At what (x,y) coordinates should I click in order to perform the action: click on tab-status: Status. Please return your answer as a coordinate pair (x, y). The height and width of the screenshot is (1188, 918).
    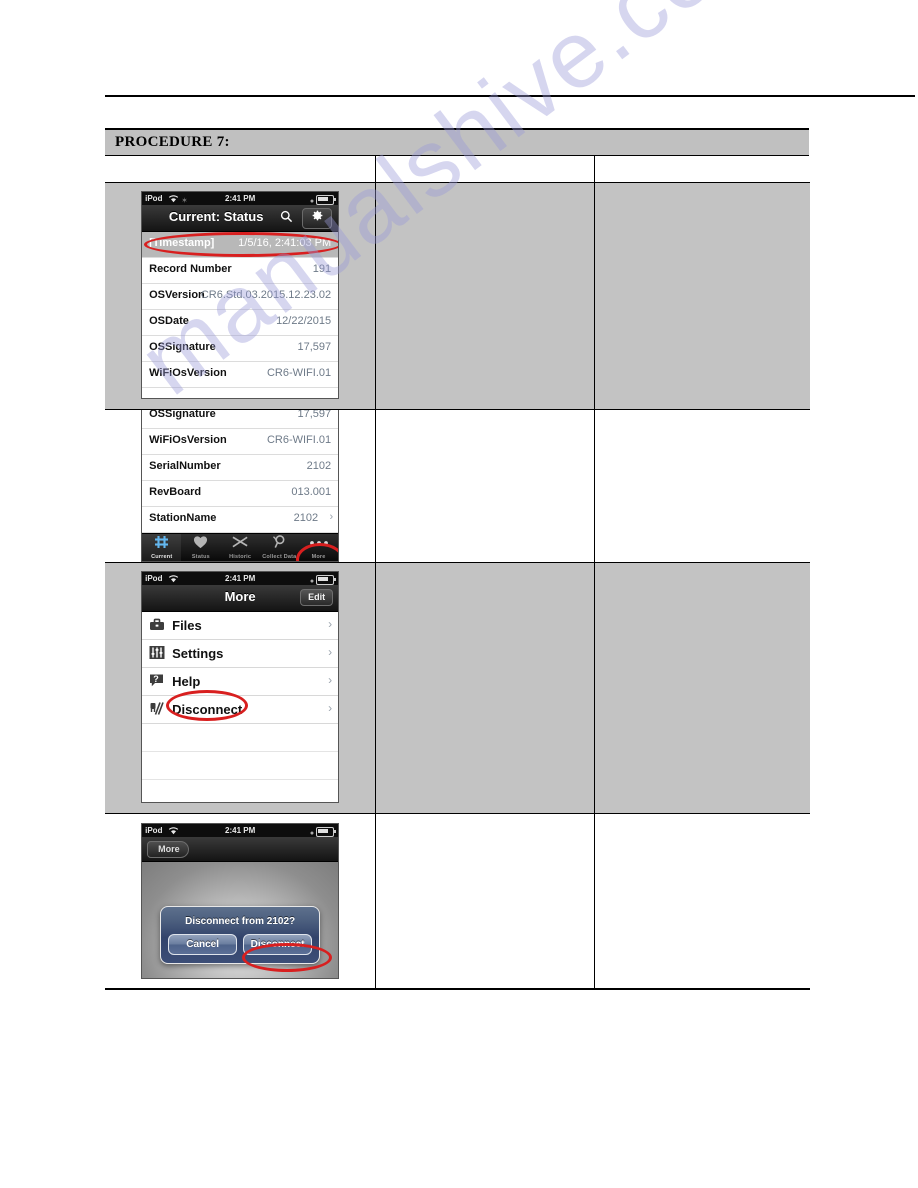
    Looking at the image, I should click on (200, 547).